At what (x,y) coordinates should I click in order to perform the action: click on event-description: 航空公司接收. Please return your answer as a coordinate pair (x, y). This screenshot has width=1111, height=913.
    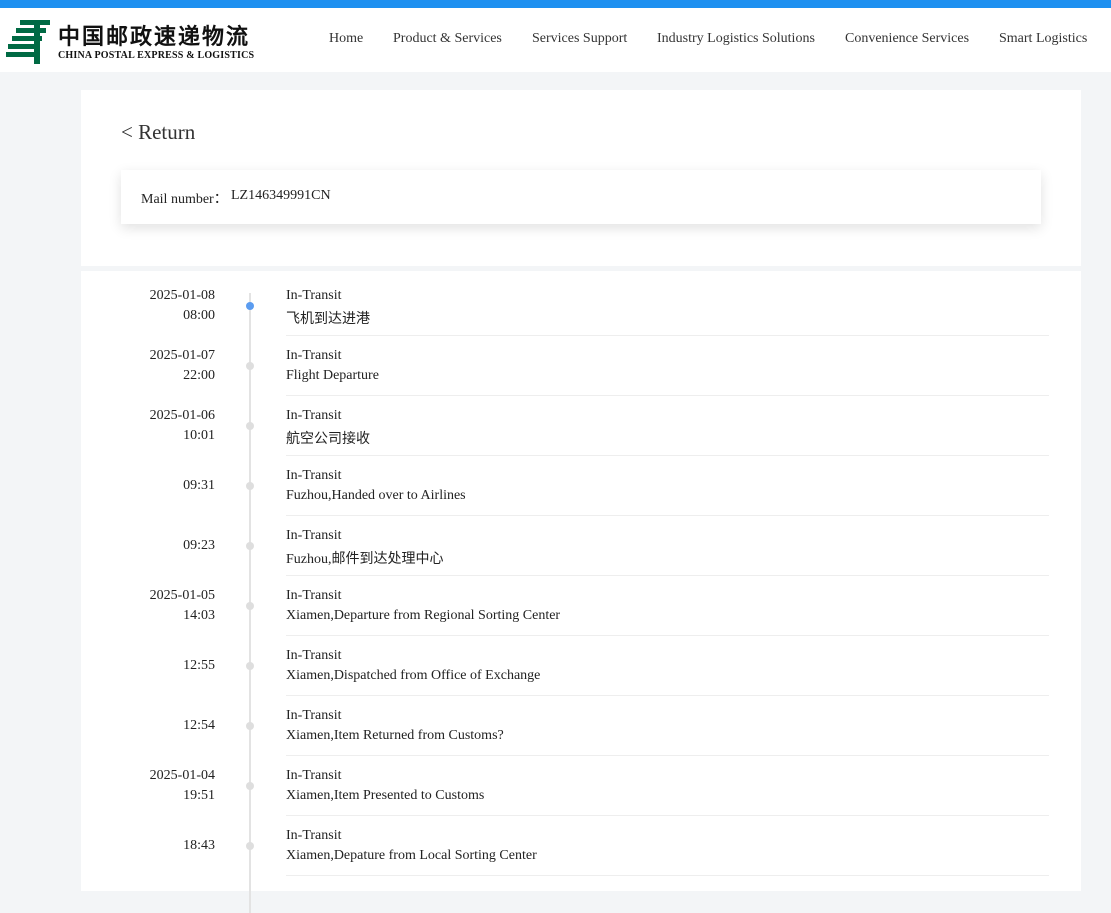
    Looking at the image, I should click on (328, 439).